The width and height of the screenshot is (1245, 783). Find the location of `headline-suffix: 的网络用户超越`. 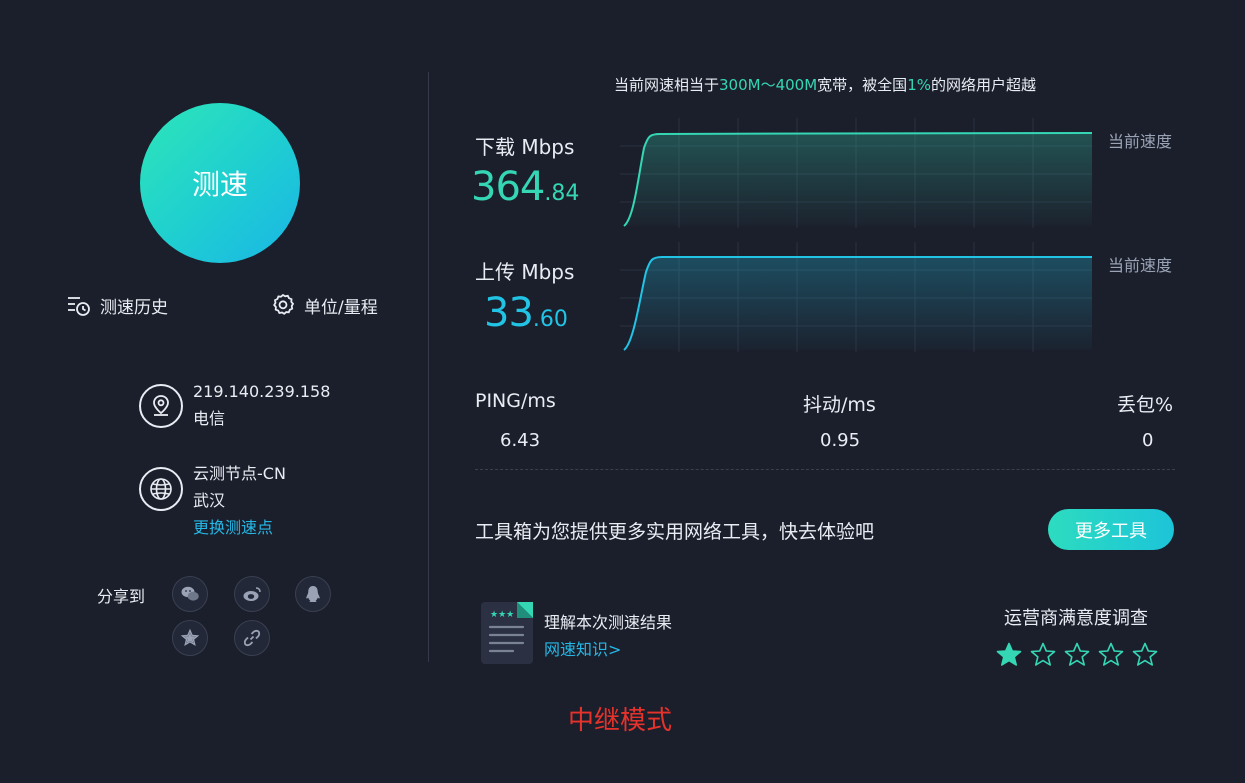

headline-suffix: 的网络用户超越 is located at coordinates (983, 85).